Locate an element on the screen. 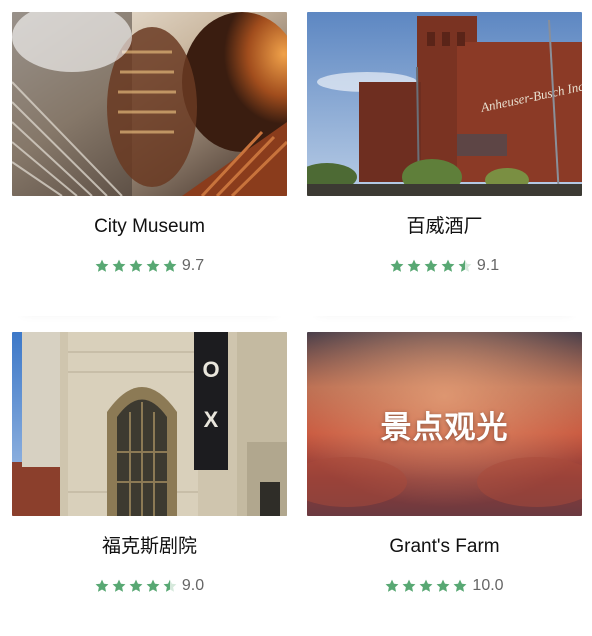 The image size is (592, 636). rating-score: 9.1 is located at coordinates (488, 265).